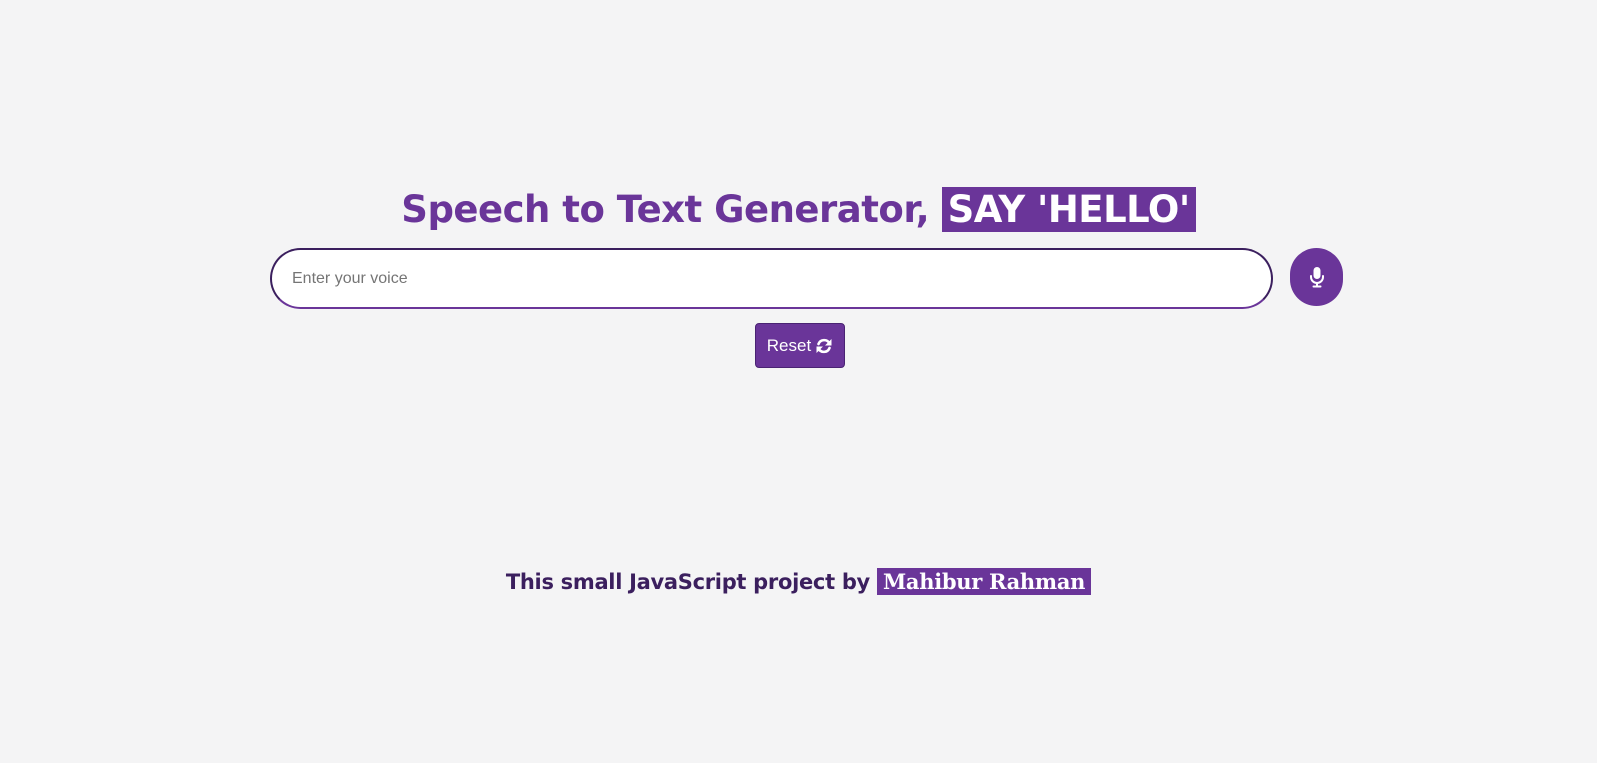  Describe the element at coordinates (824, 346) in the screenshot. I see `refresh-icon` at that location.